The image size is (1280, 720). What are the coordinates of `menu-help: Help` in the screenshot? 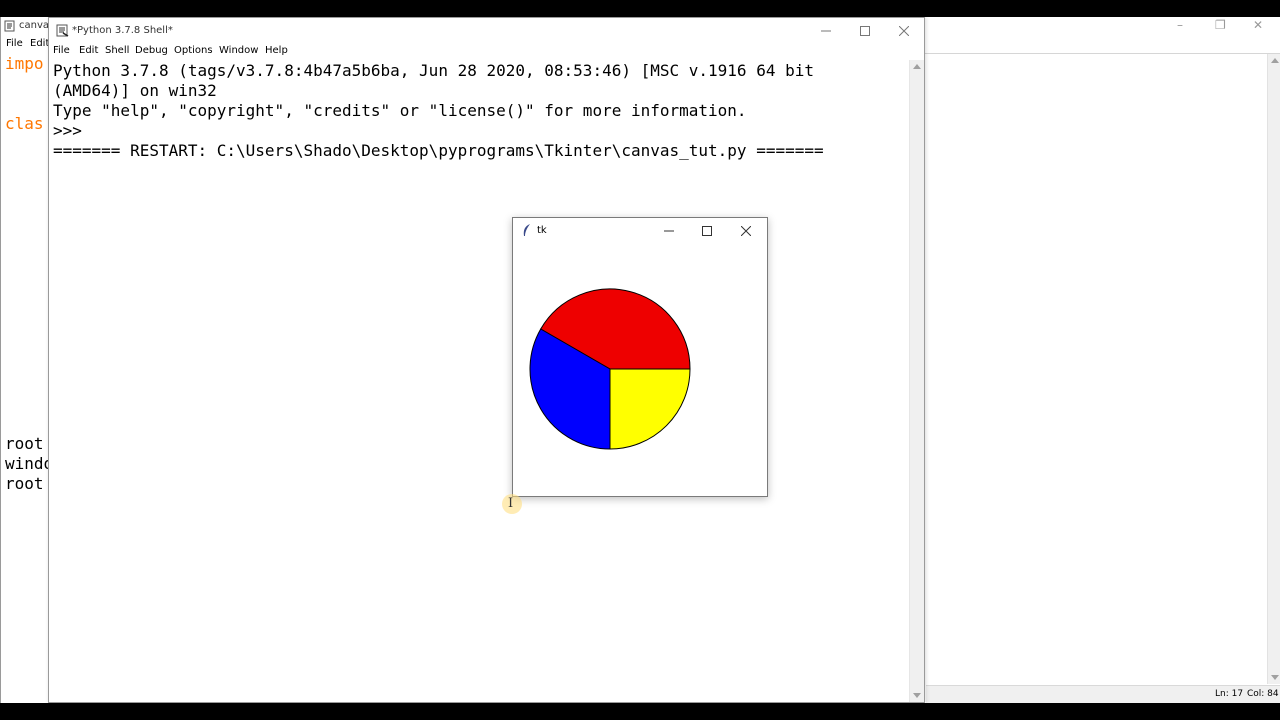 It's located at (276, 50).